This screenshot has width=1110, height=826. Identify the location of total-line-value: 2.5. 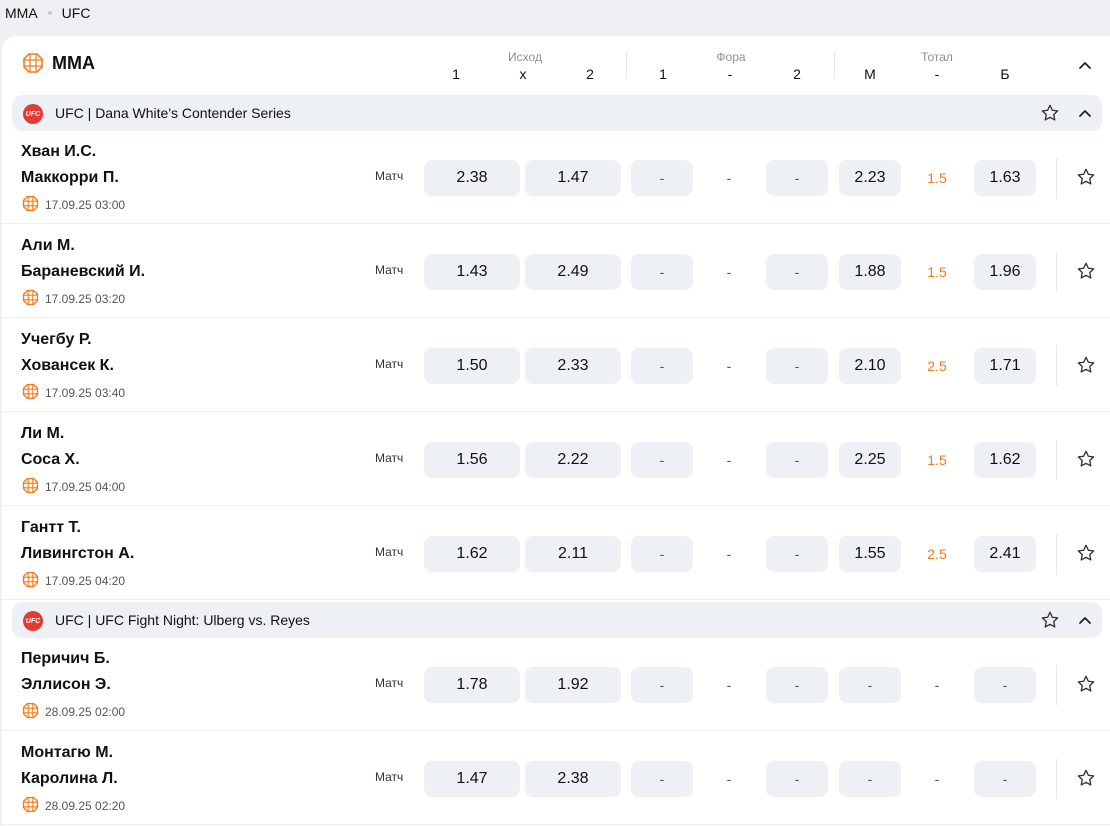
(937, 554).